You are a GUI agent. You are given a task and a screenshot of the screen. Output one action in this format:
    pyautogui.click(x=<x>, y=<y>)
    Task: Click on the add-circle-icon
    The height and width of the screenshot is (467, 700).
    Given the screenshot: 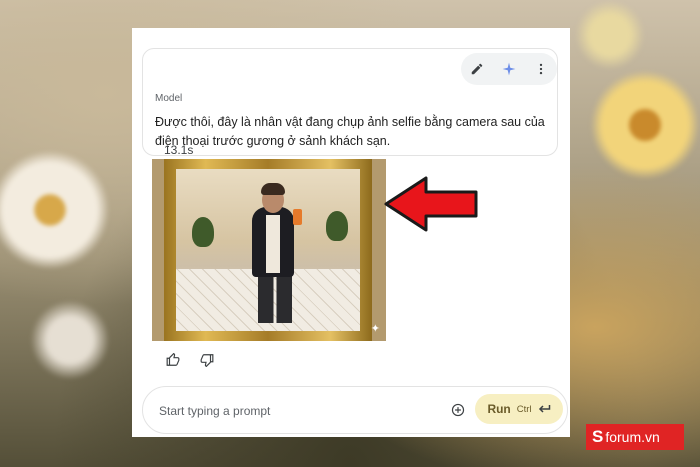 What is the action you would take?
    pyautogui.click(x=458, y=410)
    